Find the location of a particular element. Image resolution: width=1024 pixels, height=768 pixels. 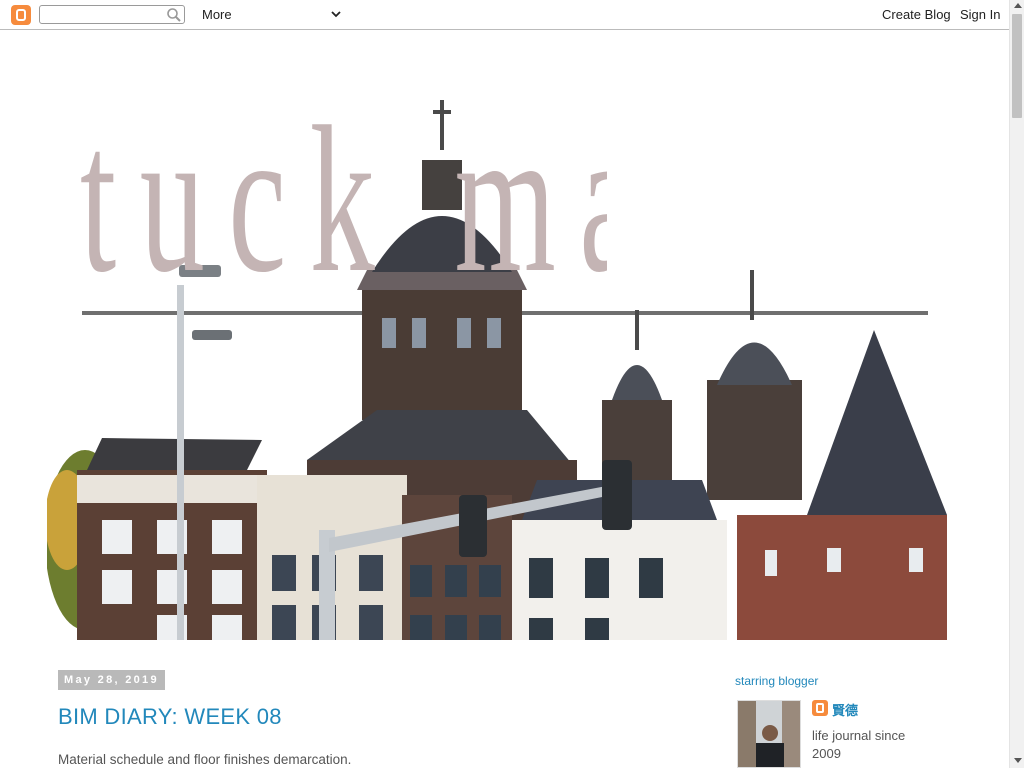

post-date: May 28, 2019 is located at coordinates (111, 680).